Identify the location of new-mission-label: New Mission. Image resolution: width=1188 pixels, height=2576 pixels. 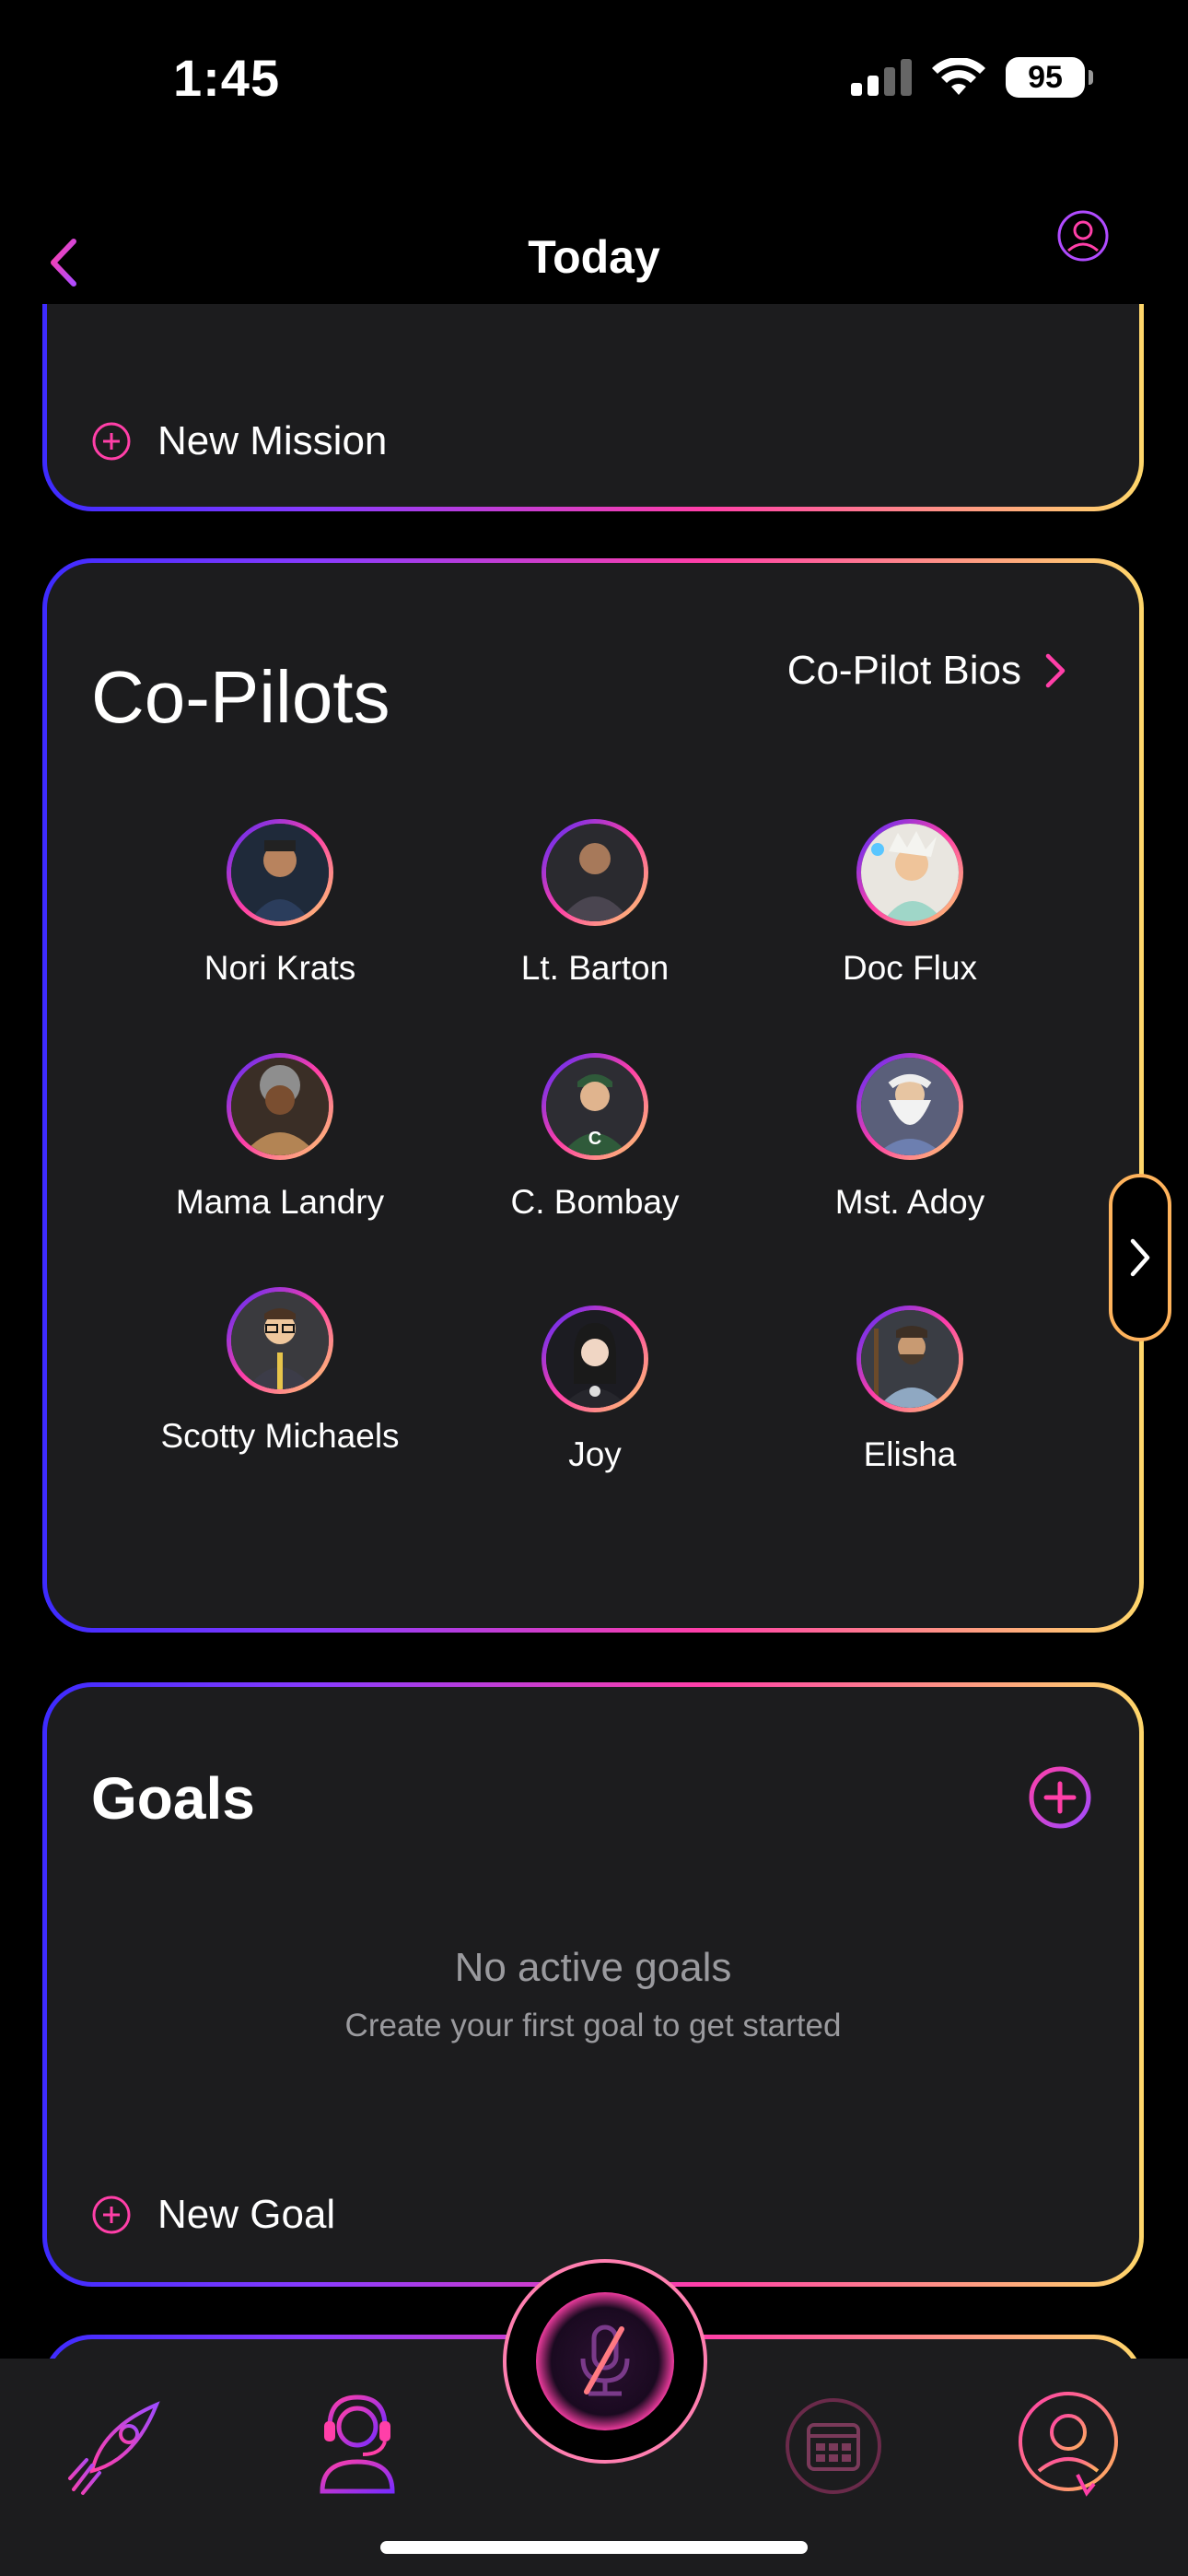
(272, 440).